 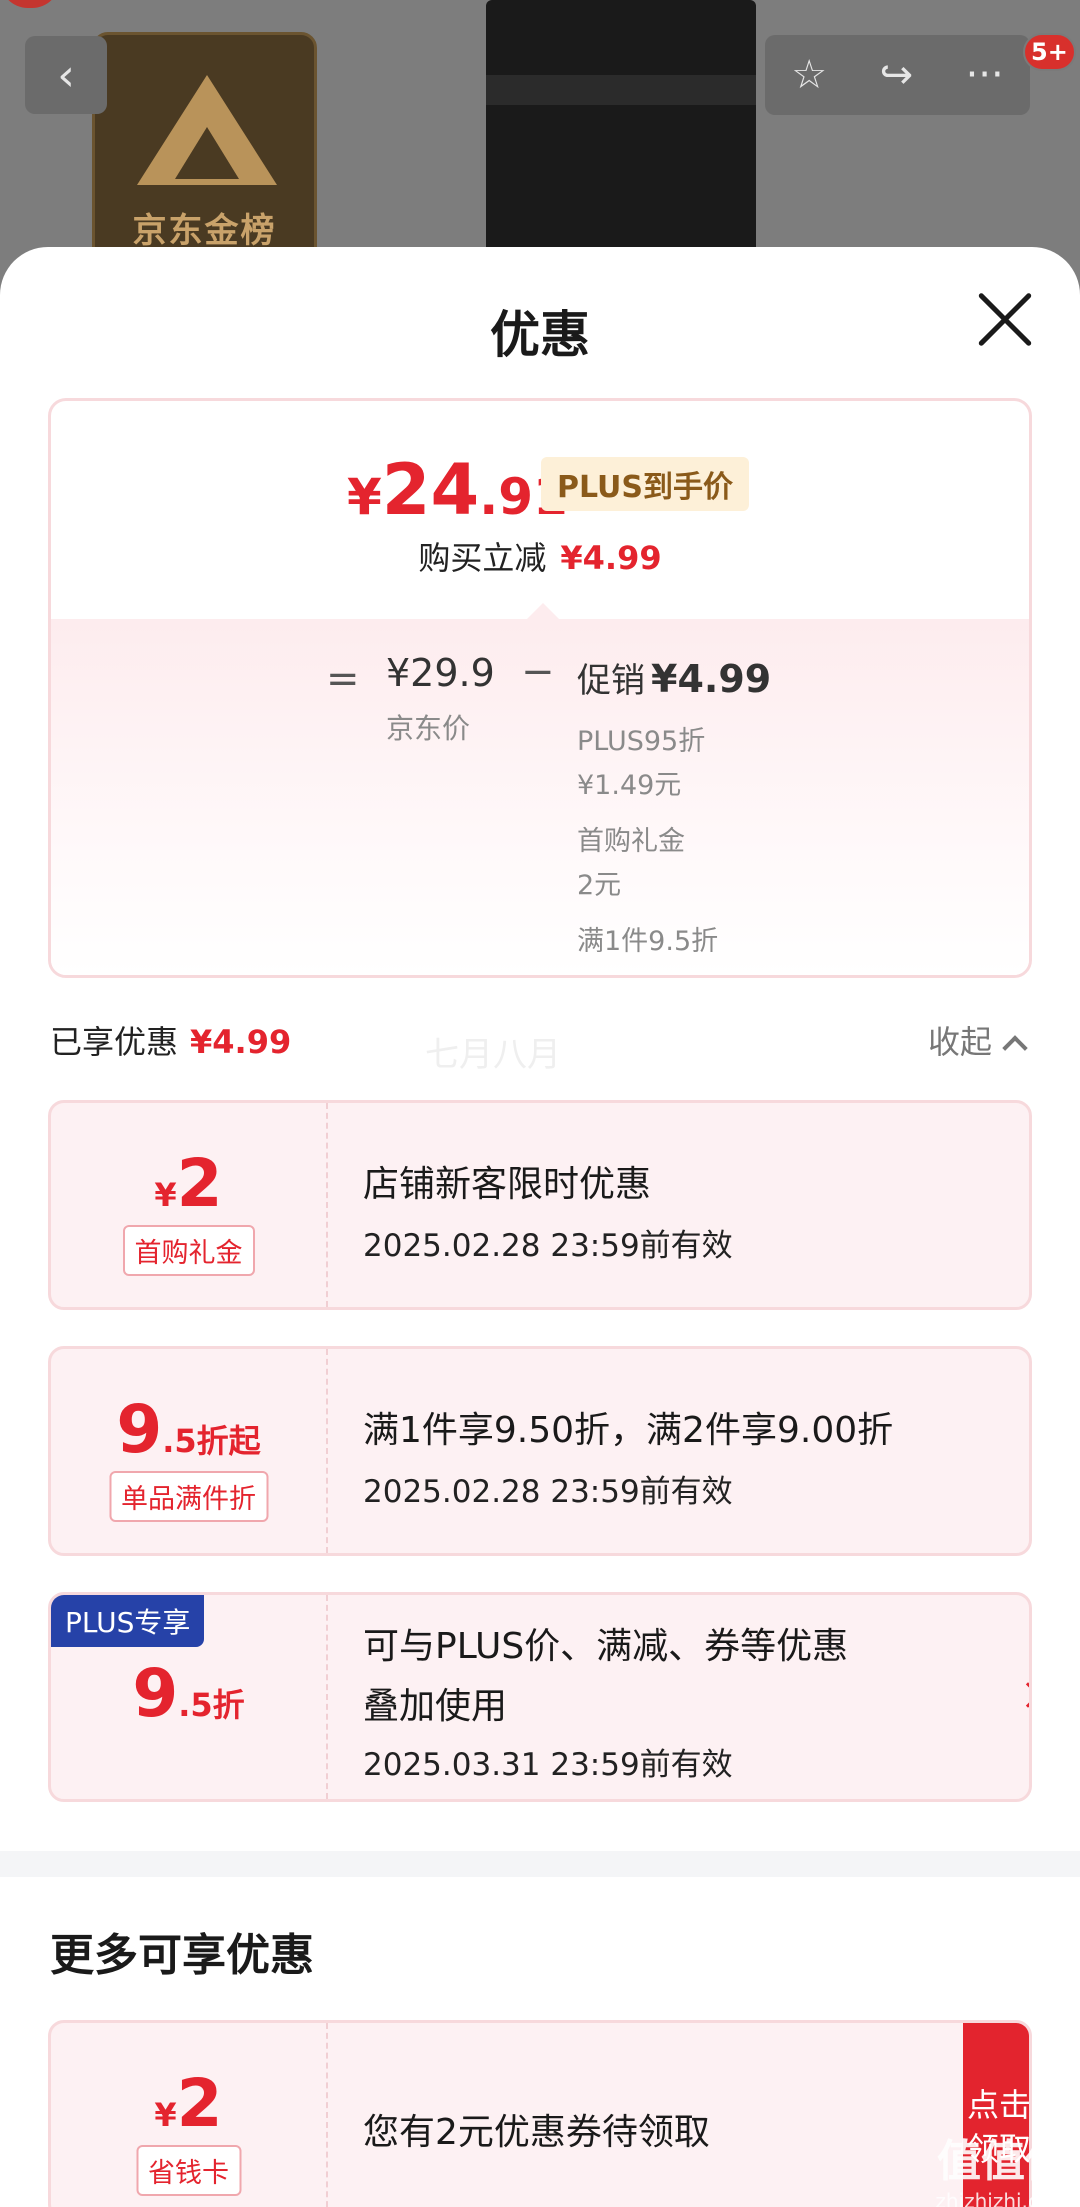 I want to click on jd-ranking-badge: 京东金榜, so click(x=204, y=146).